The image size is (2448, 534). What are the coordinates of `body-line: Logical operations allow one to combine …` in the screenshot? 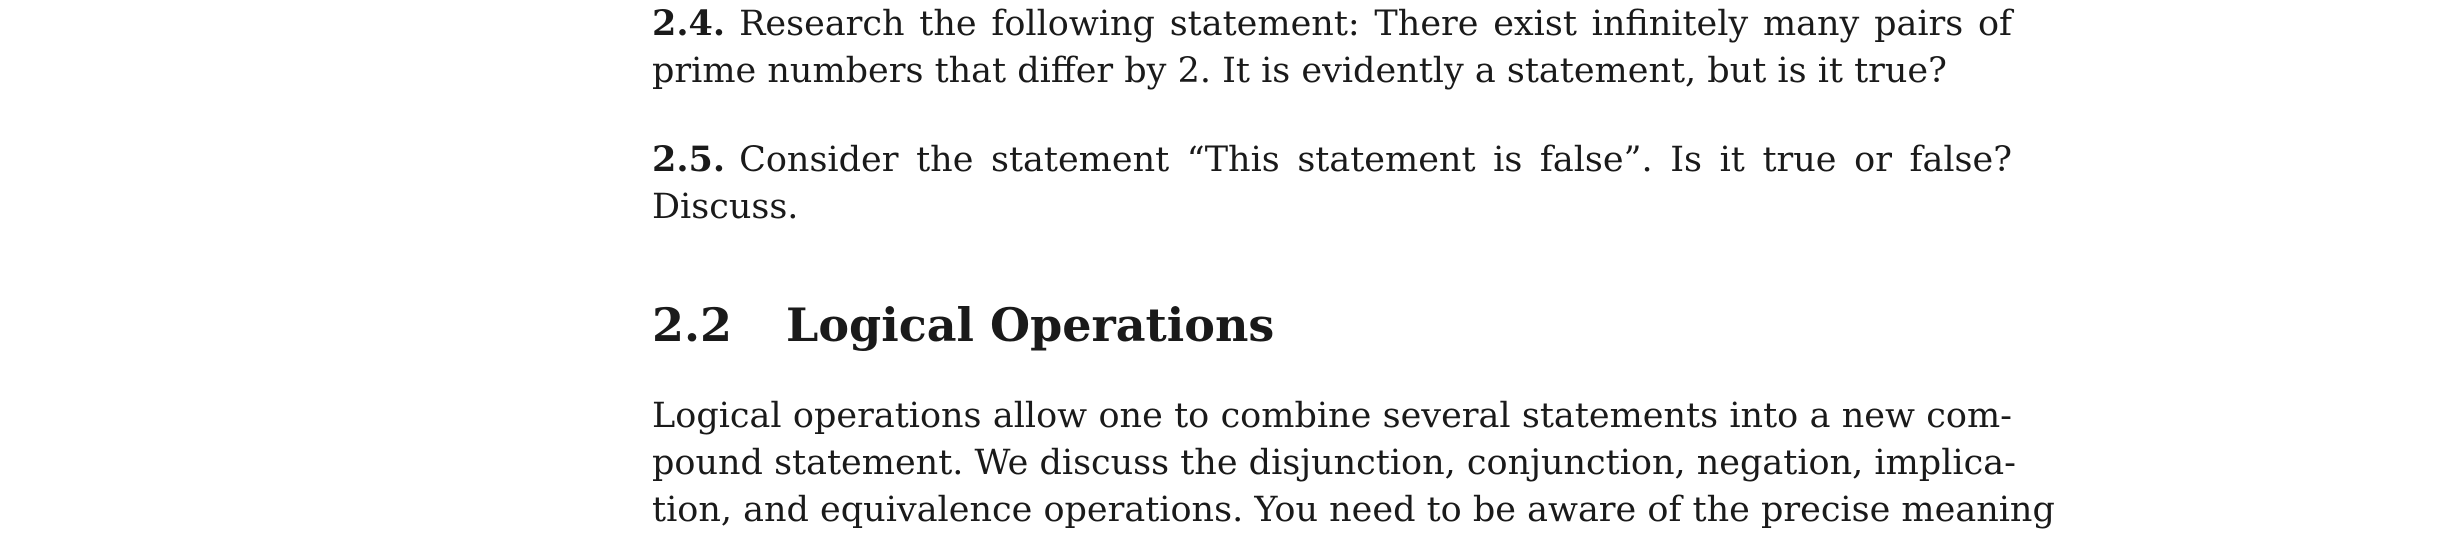 It's located at (1332, 416).